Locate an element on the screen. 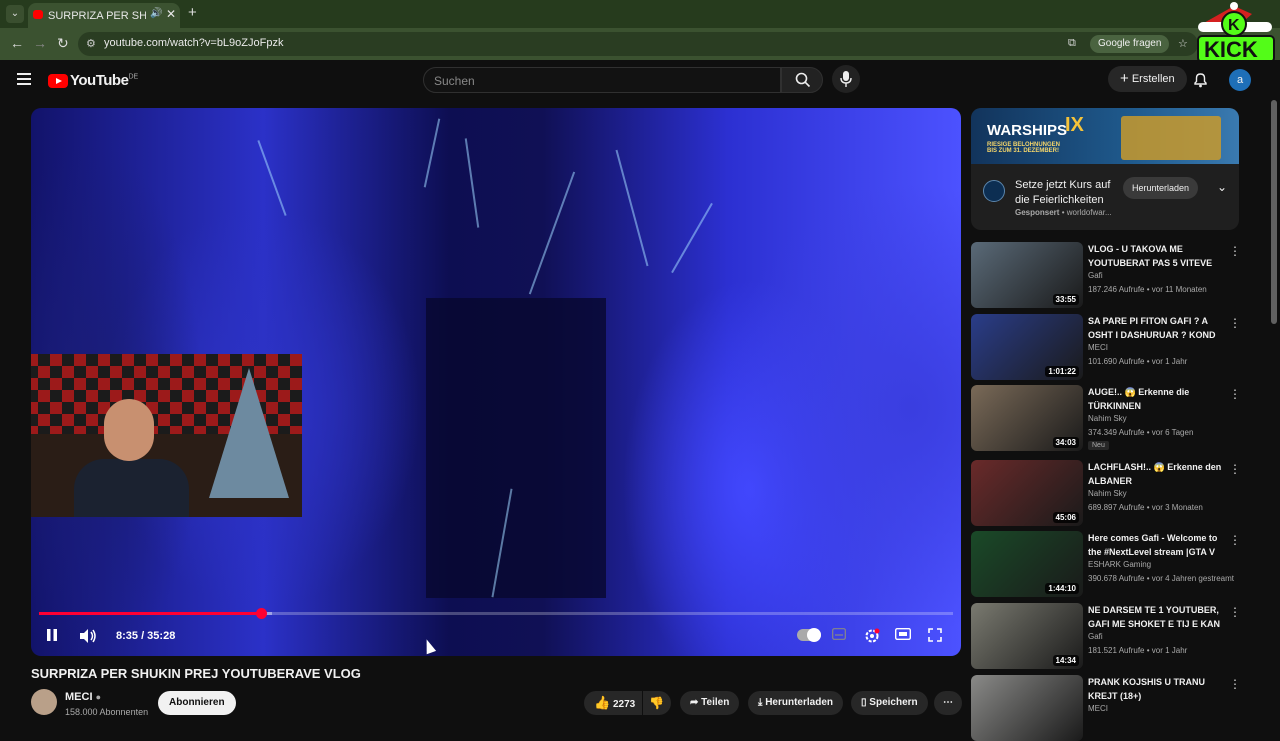  more-actions-button: ⋯ is located at coordinates (948, 703).